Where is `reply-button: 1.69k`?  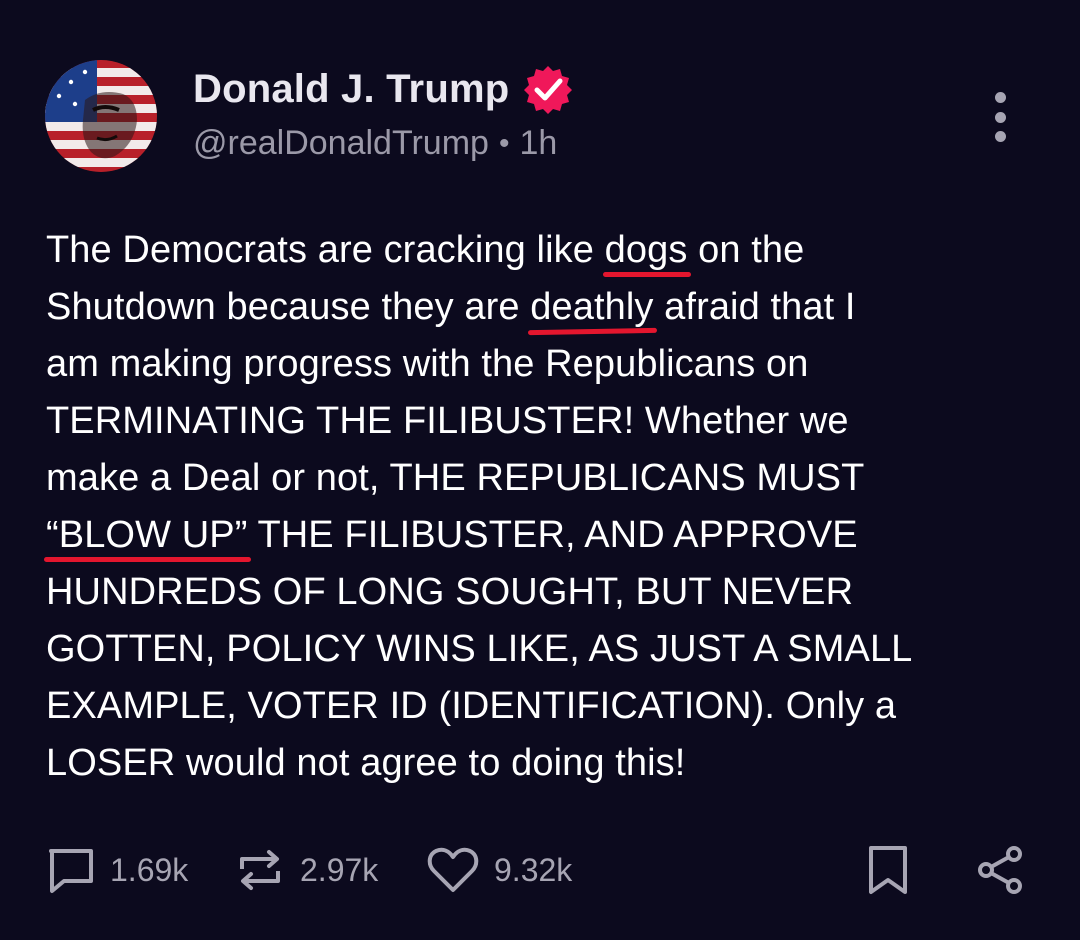
reply-button: 1.69k is located at coordinates (117, 870).